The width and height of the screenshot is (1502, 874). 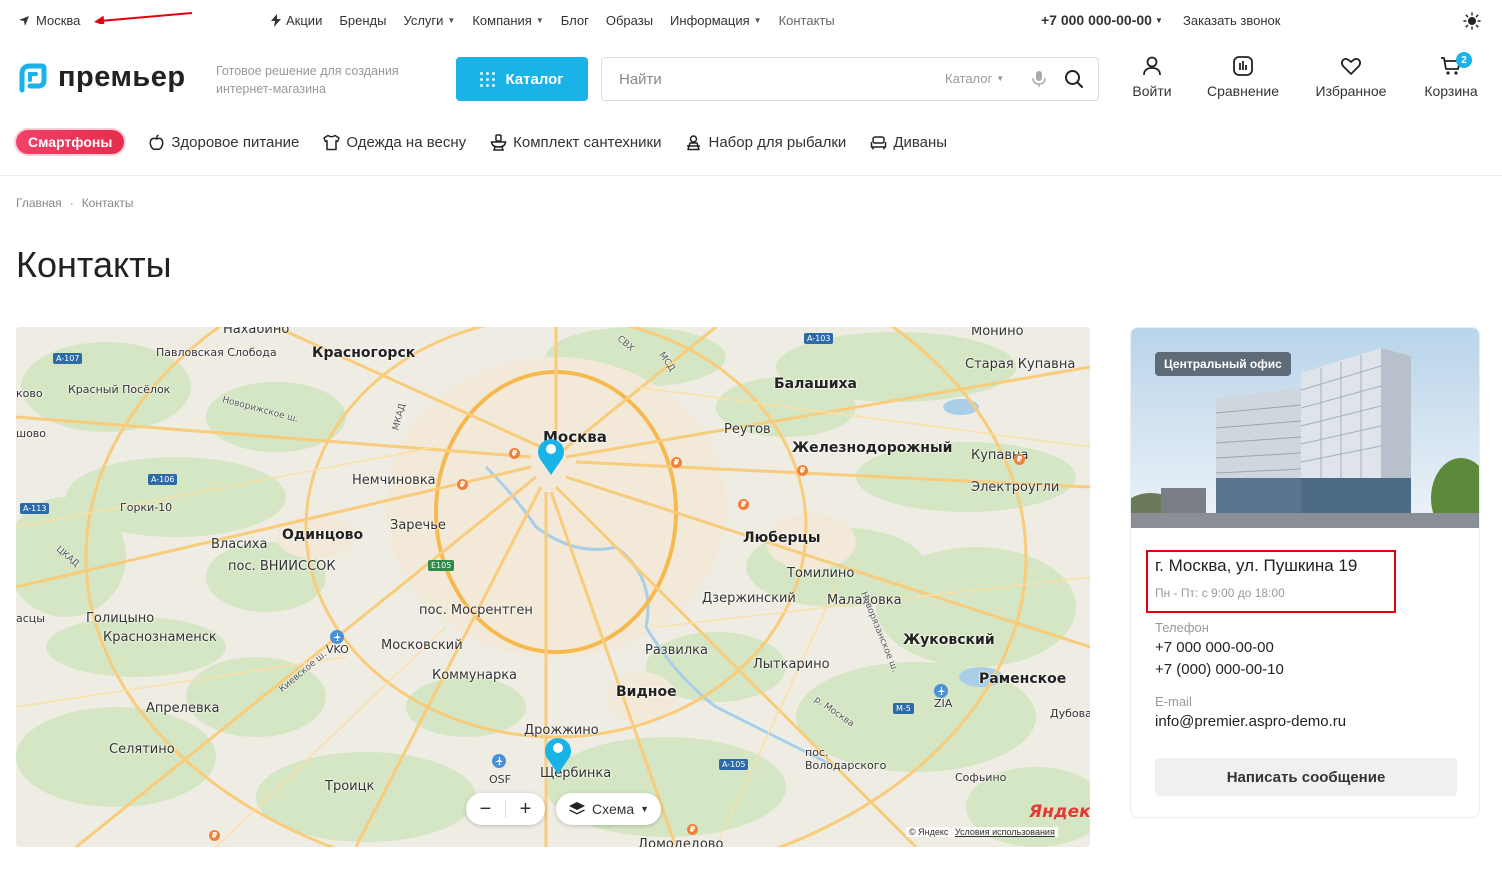 I want to click on header-phone: +7 000 000-00-00 ▼, so click(x=1102, y=20).